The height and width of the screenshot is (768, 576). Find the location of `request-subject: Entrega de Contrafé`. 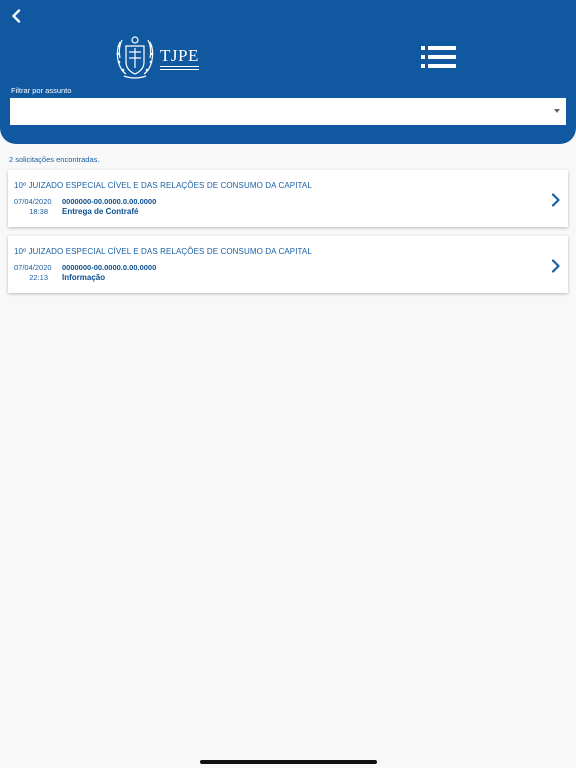

request-subject: Entrega de Contrafé is located at coordinates (100, 211).